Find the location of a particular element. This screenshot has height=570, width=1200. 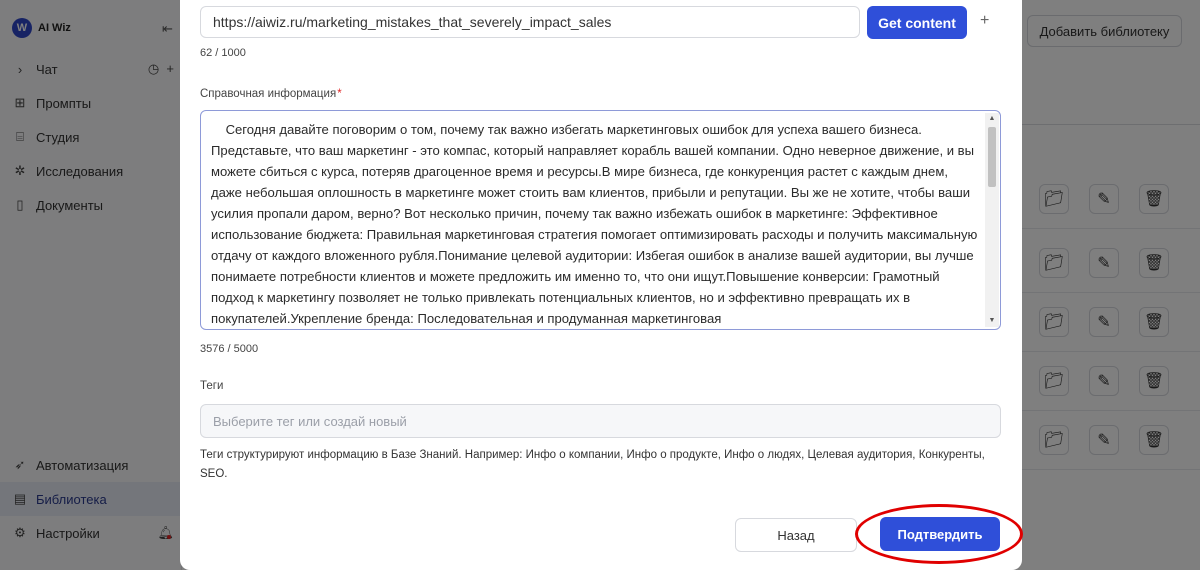

back-button: Назад is located at coordinates (796, 535).